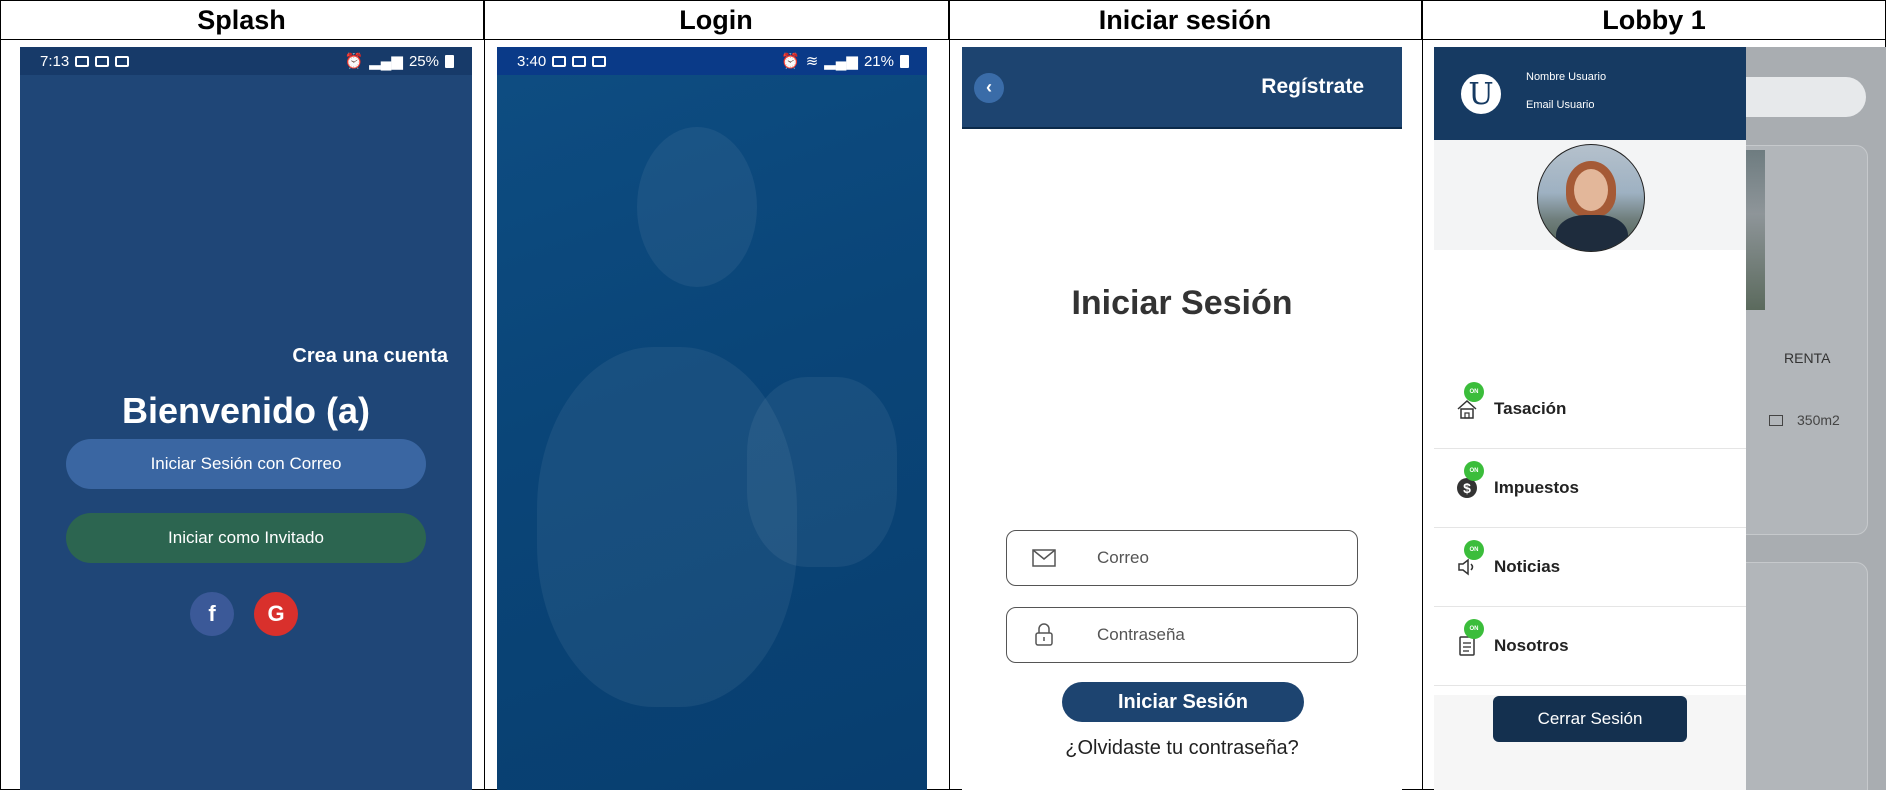 This screenshot has width=1886, height=790. Describe the element at coordinates (246, 410) in the screenshot. I see `welcome-title: Bienvenido (a)` at that location.